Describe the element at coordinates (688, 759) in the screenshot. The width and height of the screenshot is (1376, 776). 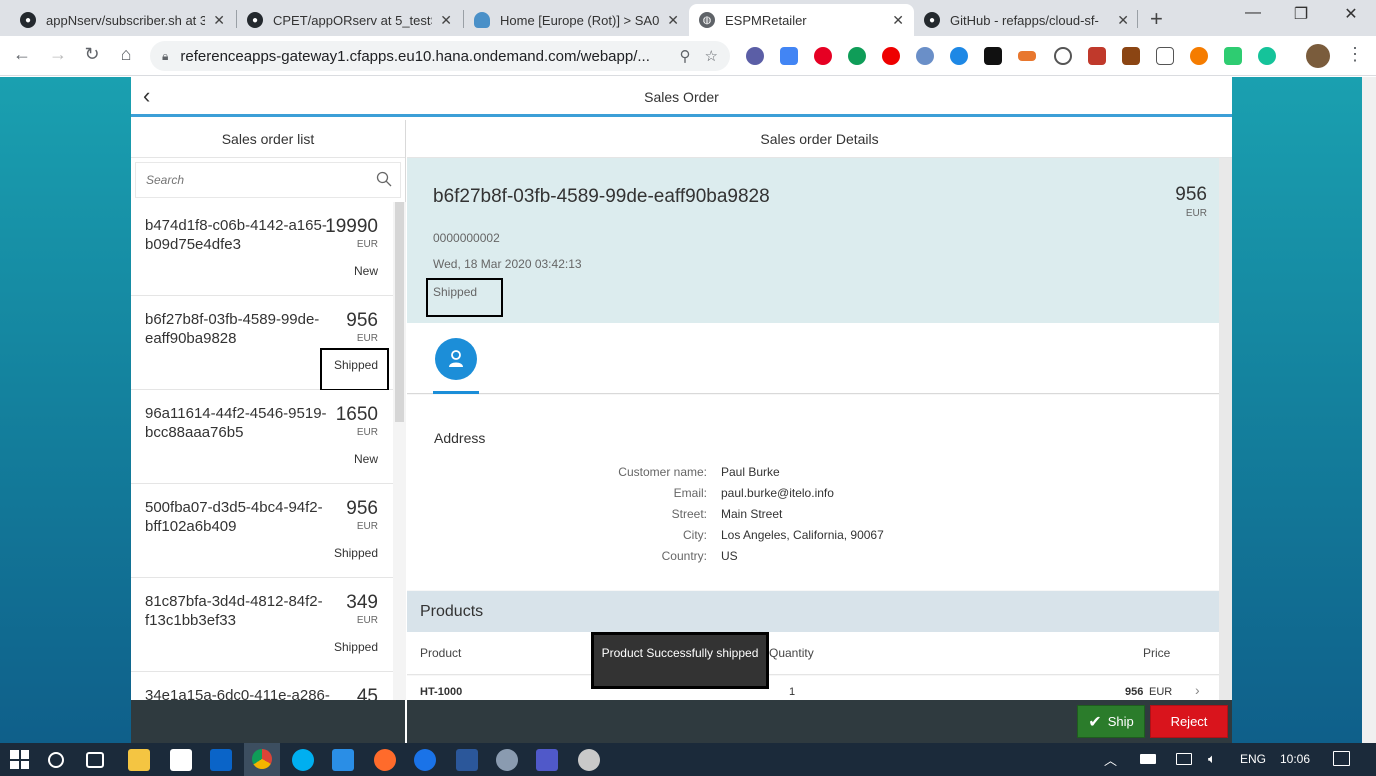
I see `windows-taskbar: ︿ 🔈︎ ENG 10:06` at that location.